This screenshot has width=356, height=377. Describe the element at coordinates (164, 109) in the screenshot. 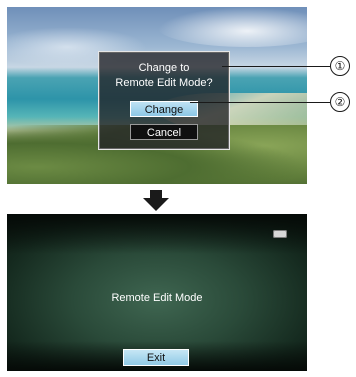

I see `change-button: Change` at that location.